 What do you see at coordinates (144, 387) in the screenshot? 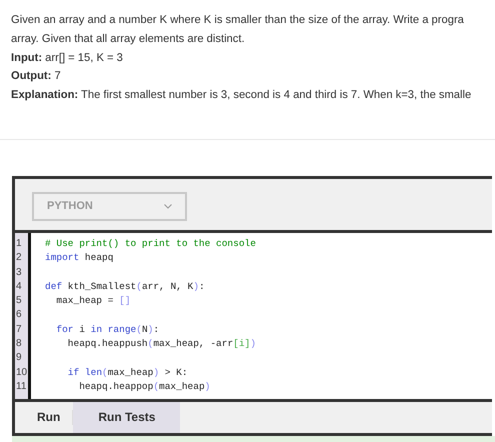
I see `code-line: heapq.heappop(max_heap)` at bounding box center [144, 387].